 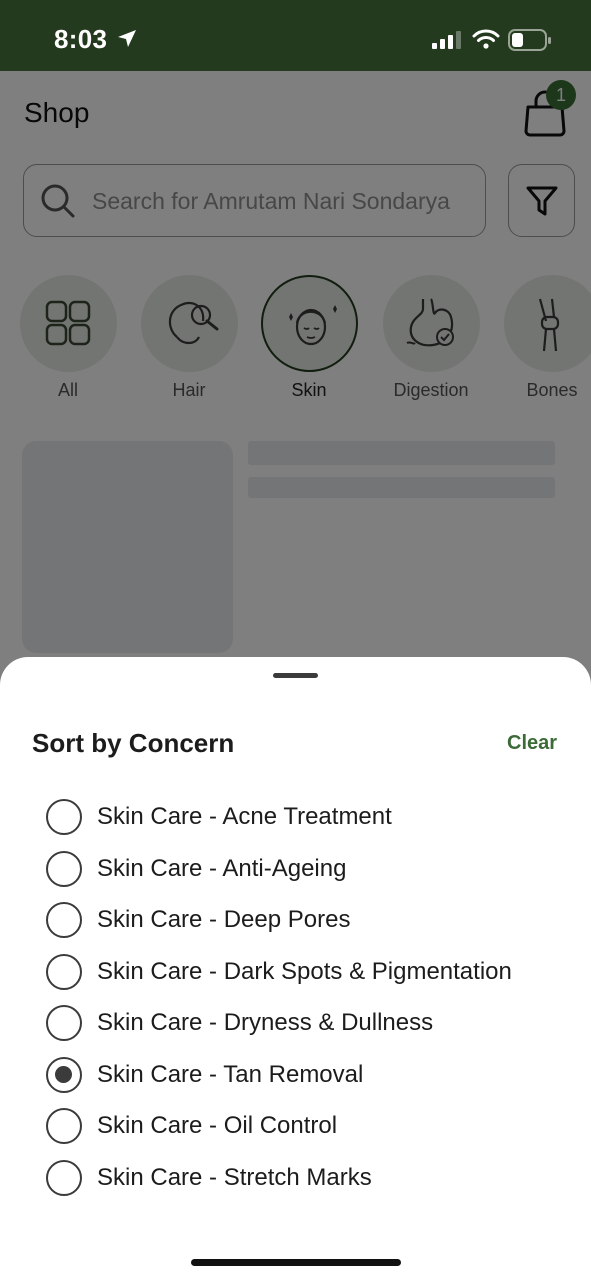 I want to click on option-label: Skin Care - Dark Spots & Pigmentation, so click(x=304, y=971).